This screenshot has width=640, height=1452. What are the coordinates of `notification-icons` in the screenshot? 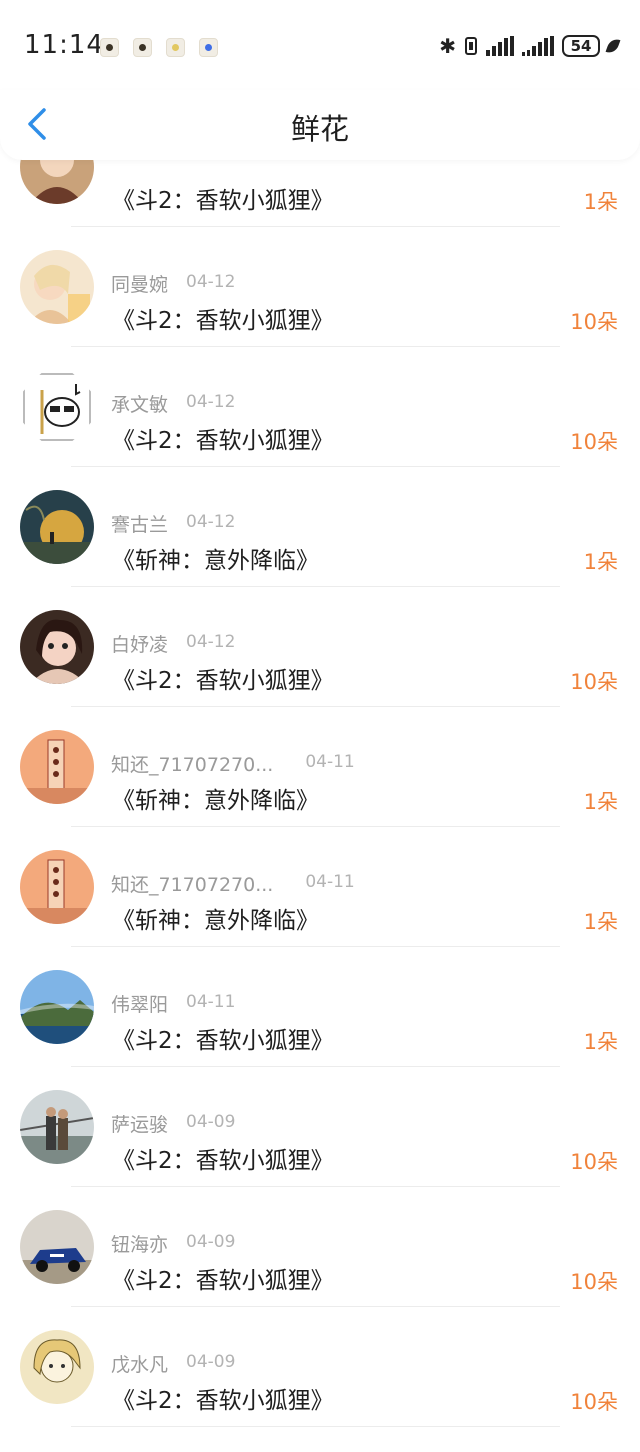 It's located at (159, 47).